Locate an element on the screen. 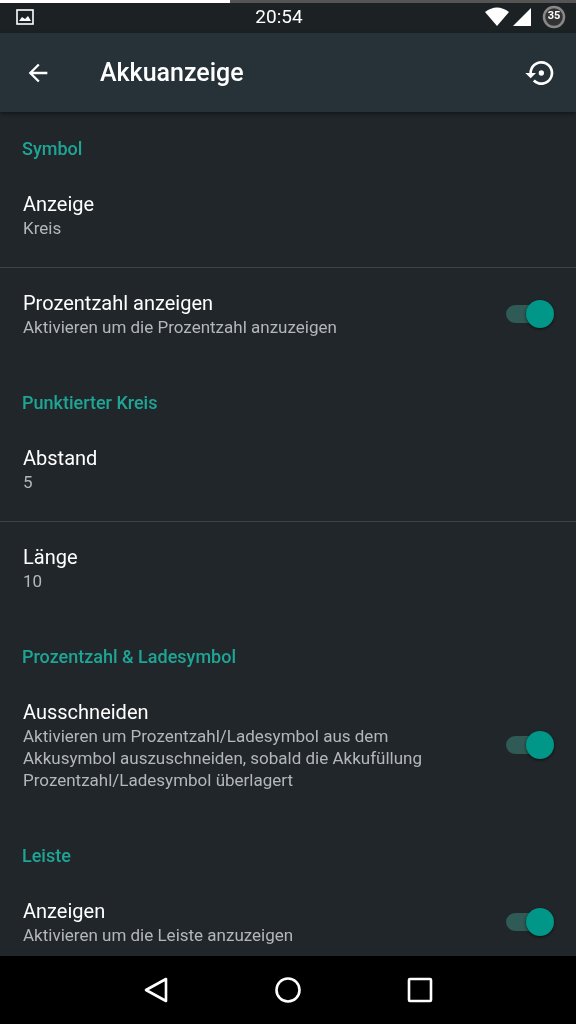 This screenshot has height=1024, width=576. section-header: Punktierter Kreis is located at coordinates (90, 403).